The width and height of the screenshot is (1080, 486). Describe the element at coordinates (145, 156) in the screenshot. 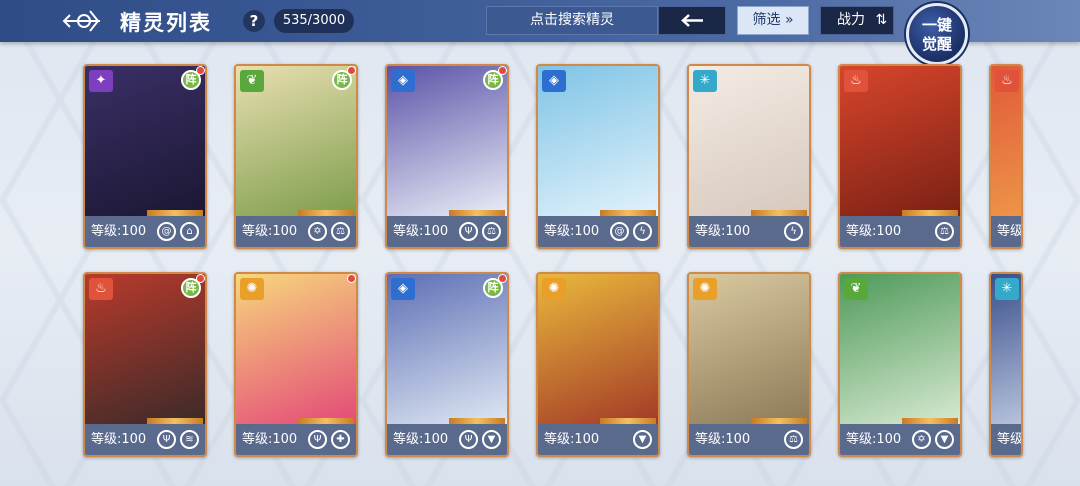

I see `spirit-card: ✦ 阵等级:100 @ ⌂` at that location.